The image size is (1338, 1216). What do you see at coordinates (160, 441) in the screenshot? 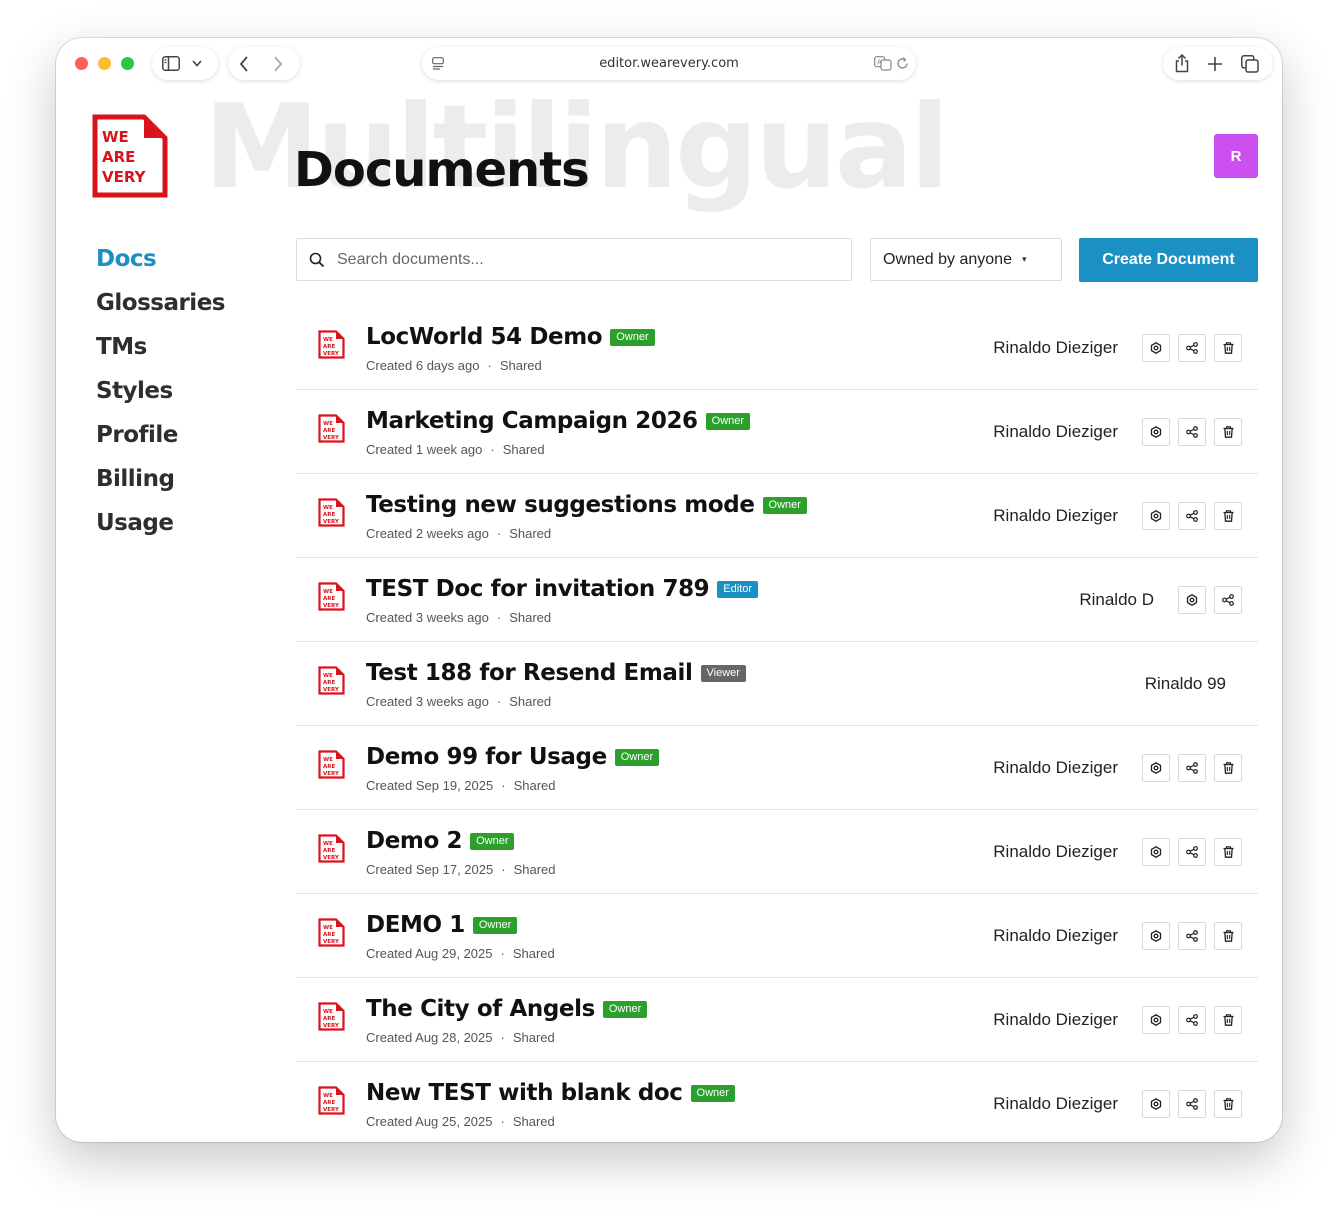
I see `sidebar-item-profile: Profile` at bounding box center [160, 441].